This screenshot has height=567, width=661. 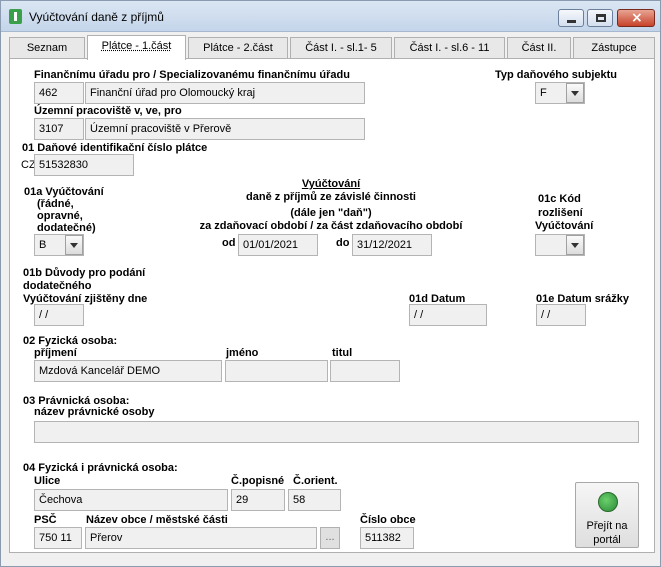 I want to click on tab-label: Plátce - 2.část, so click(x=238, y=48).